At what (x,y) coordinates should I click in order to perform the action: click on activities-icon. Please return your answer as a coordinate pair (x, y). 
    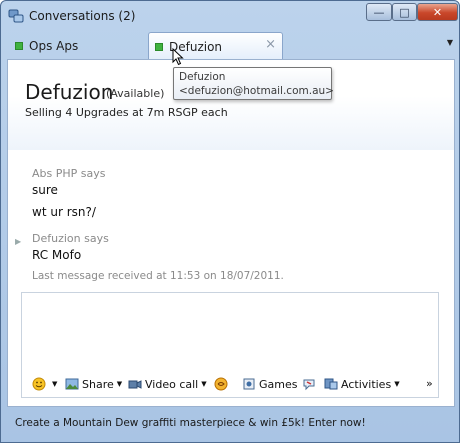
    Looking at the image, I should click on (331, 384).